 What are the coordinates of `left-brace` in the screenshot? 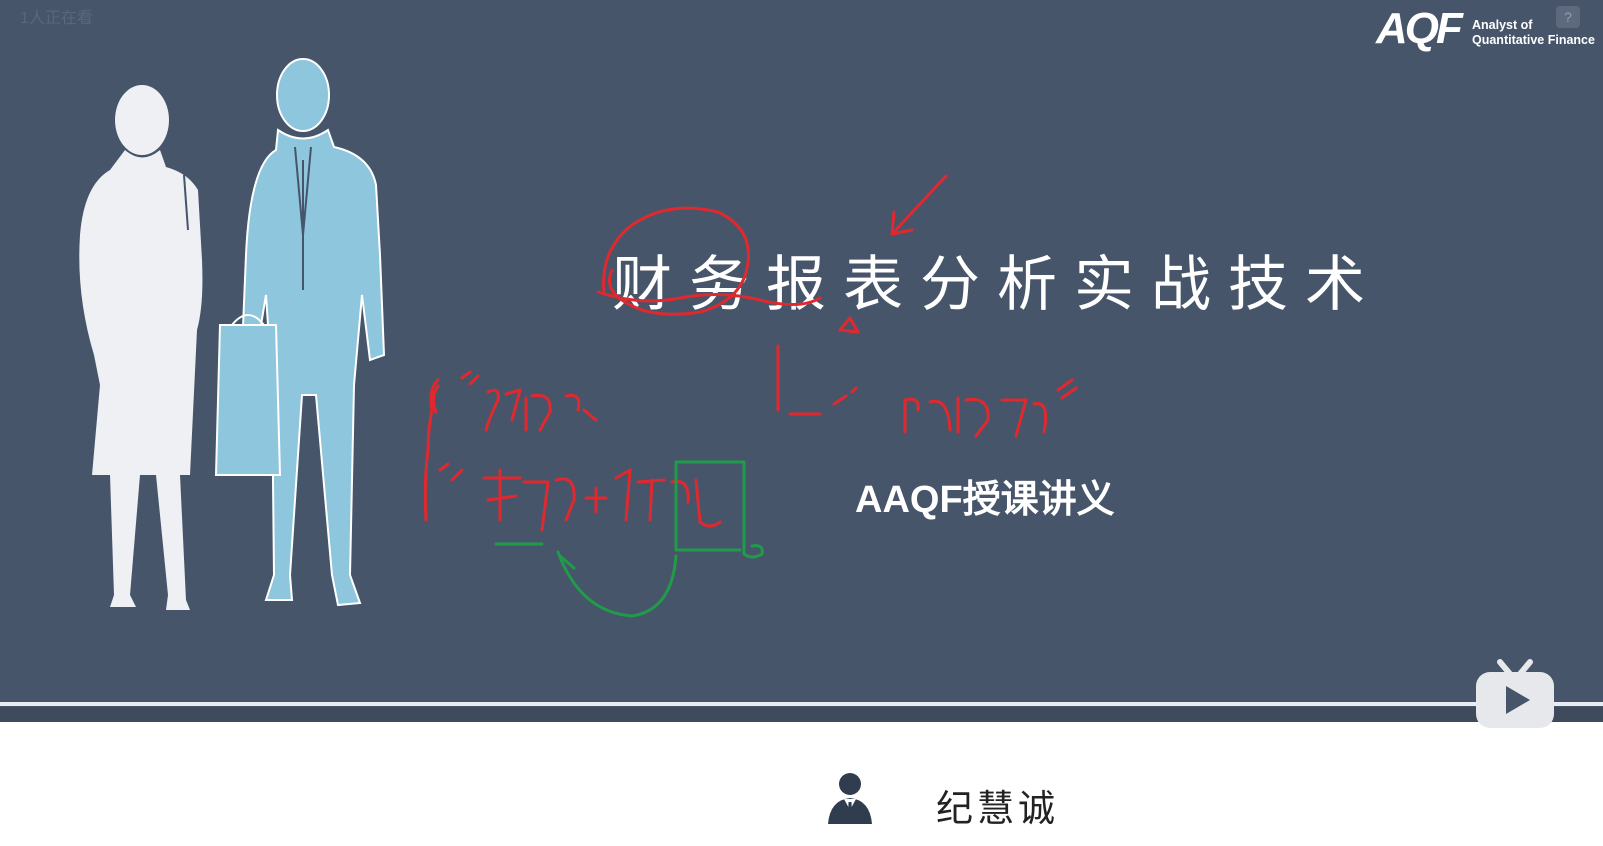 It's located at (431, 450).